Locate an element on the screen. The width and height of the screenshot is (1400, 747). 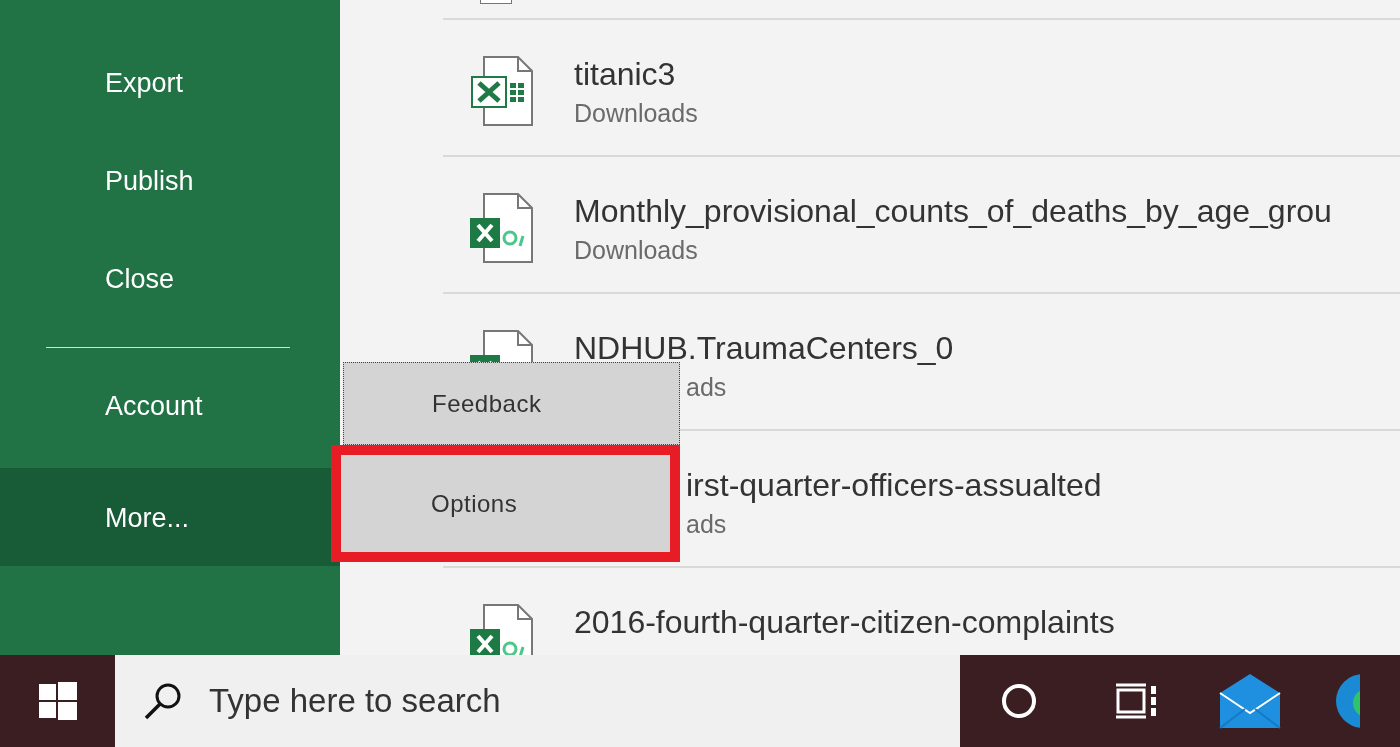
windows-icon is located at coordinates (57, 701).